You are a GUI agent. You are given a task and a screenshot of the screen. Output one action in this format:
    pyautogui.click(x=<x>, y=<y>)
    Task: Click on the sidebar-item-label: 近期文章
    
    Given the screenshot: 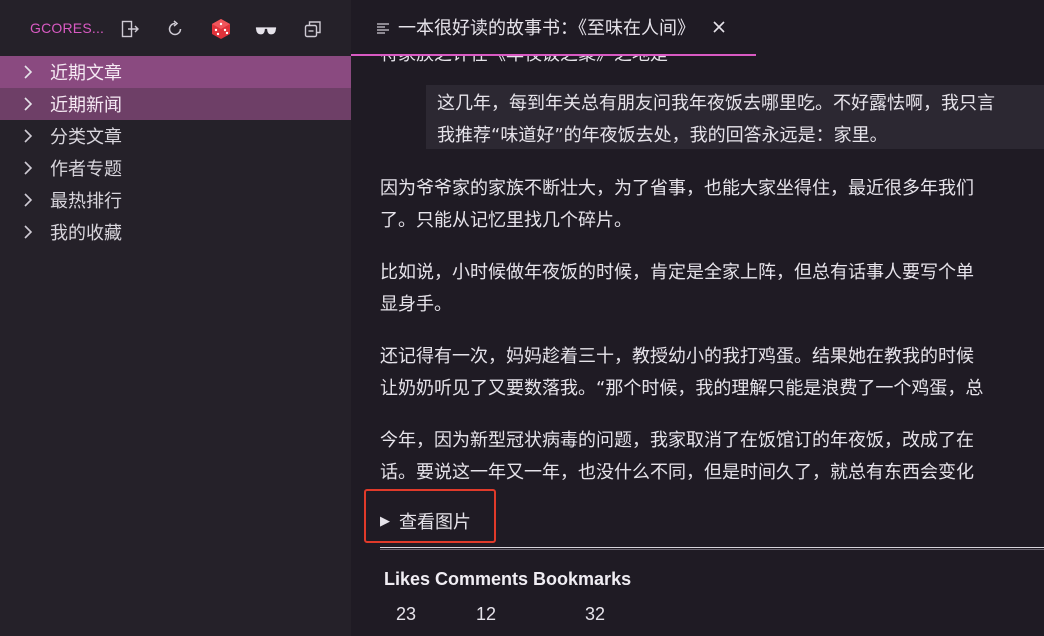 What is the action you would take?
    pyautogui.click(x=86, y=73)
    